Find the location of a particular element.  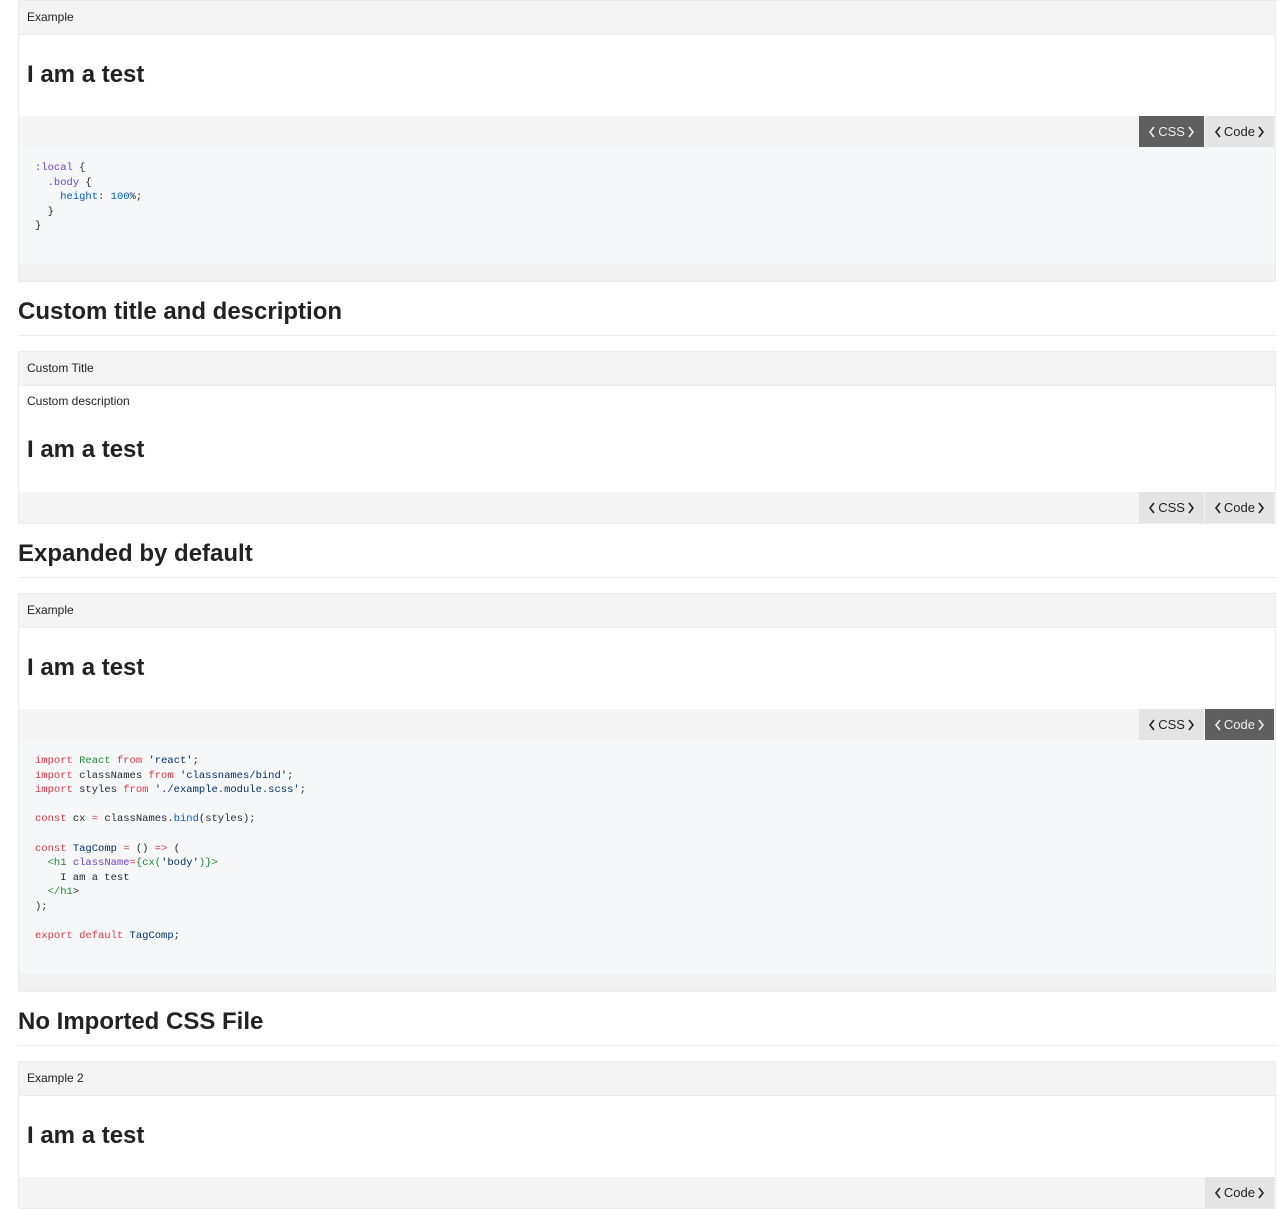

code-line: import React from 'react'; is located at coordinates (117, 761).